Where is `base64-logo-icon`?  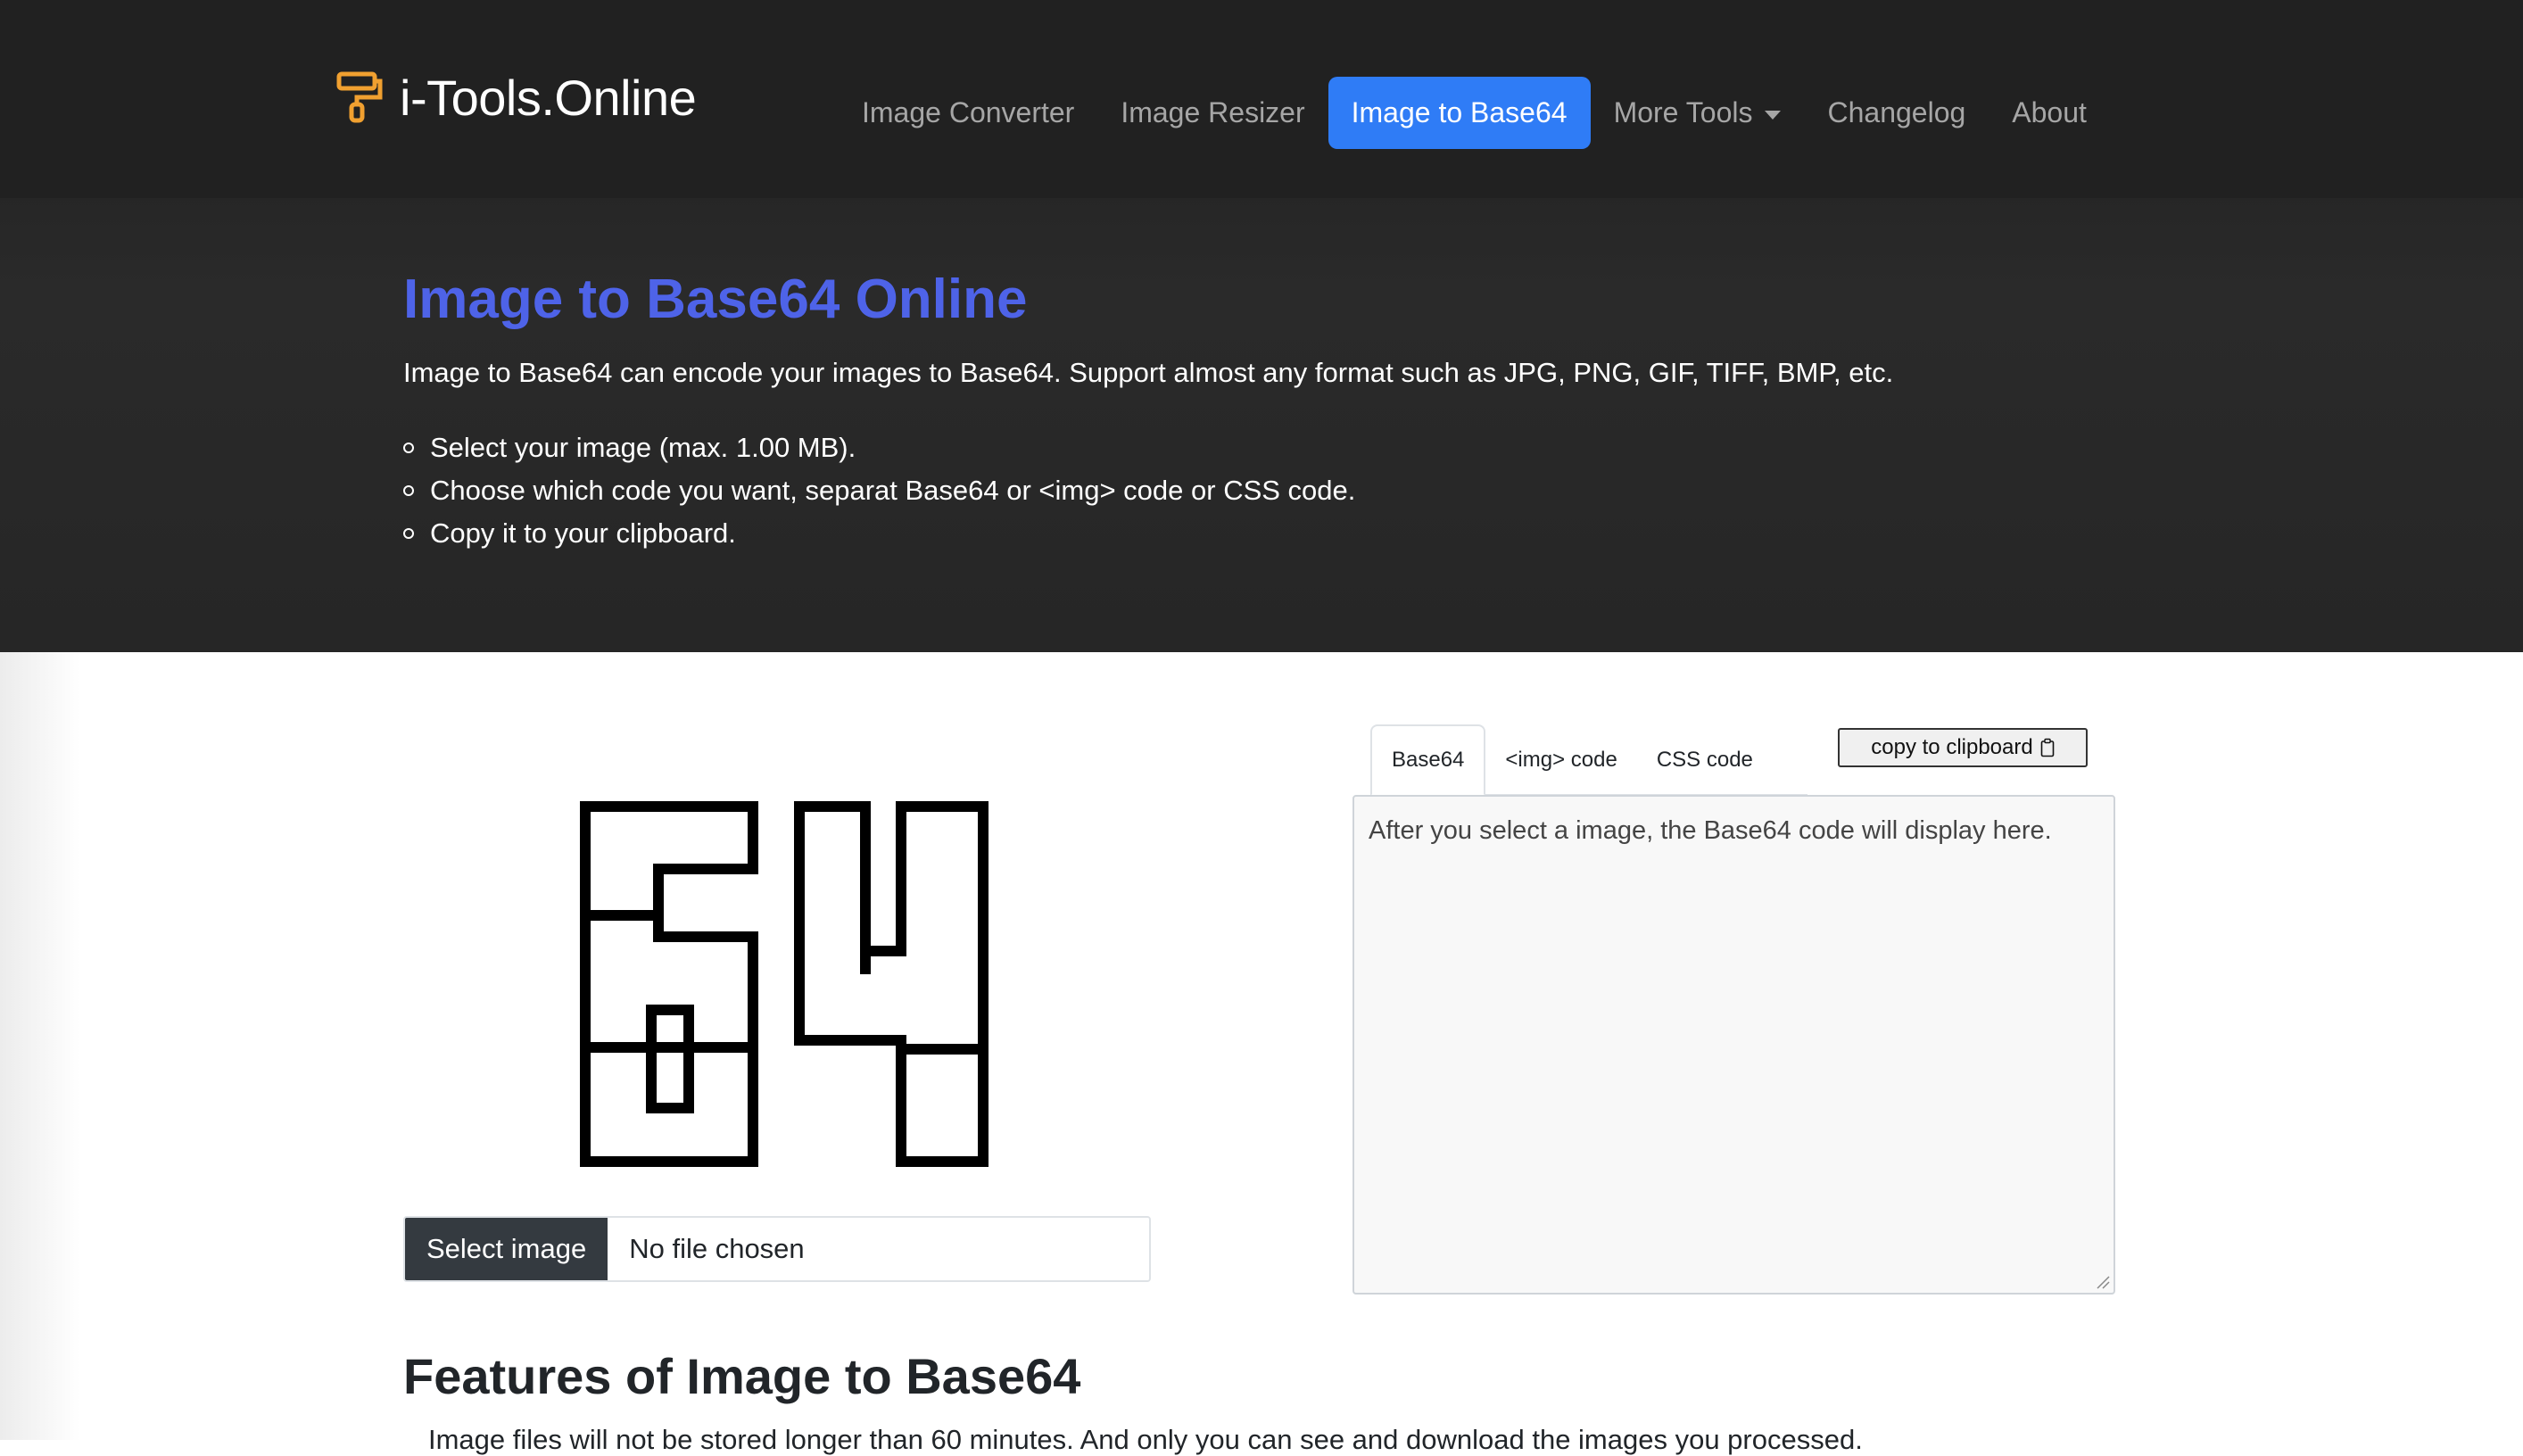 base64-logo-icon is located at coordinates (784, 984).